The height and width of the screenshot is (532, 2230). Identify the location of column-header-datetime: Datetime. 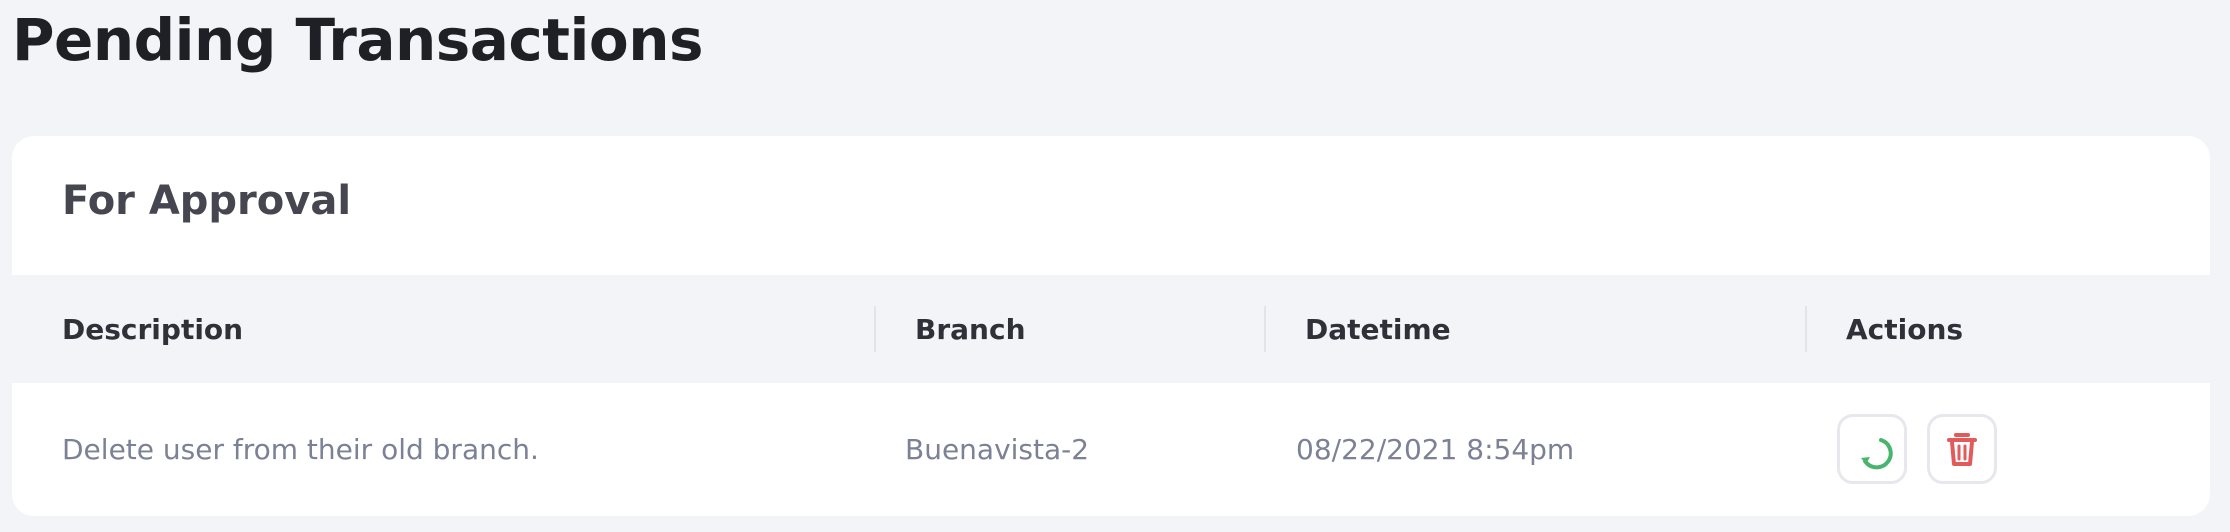
(1378, 329).